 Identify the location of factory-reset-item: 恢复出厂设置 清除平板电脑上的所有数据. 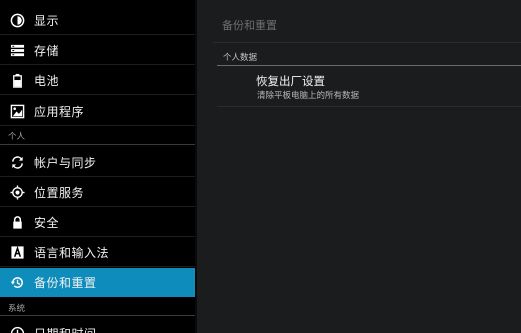
(369, 86).